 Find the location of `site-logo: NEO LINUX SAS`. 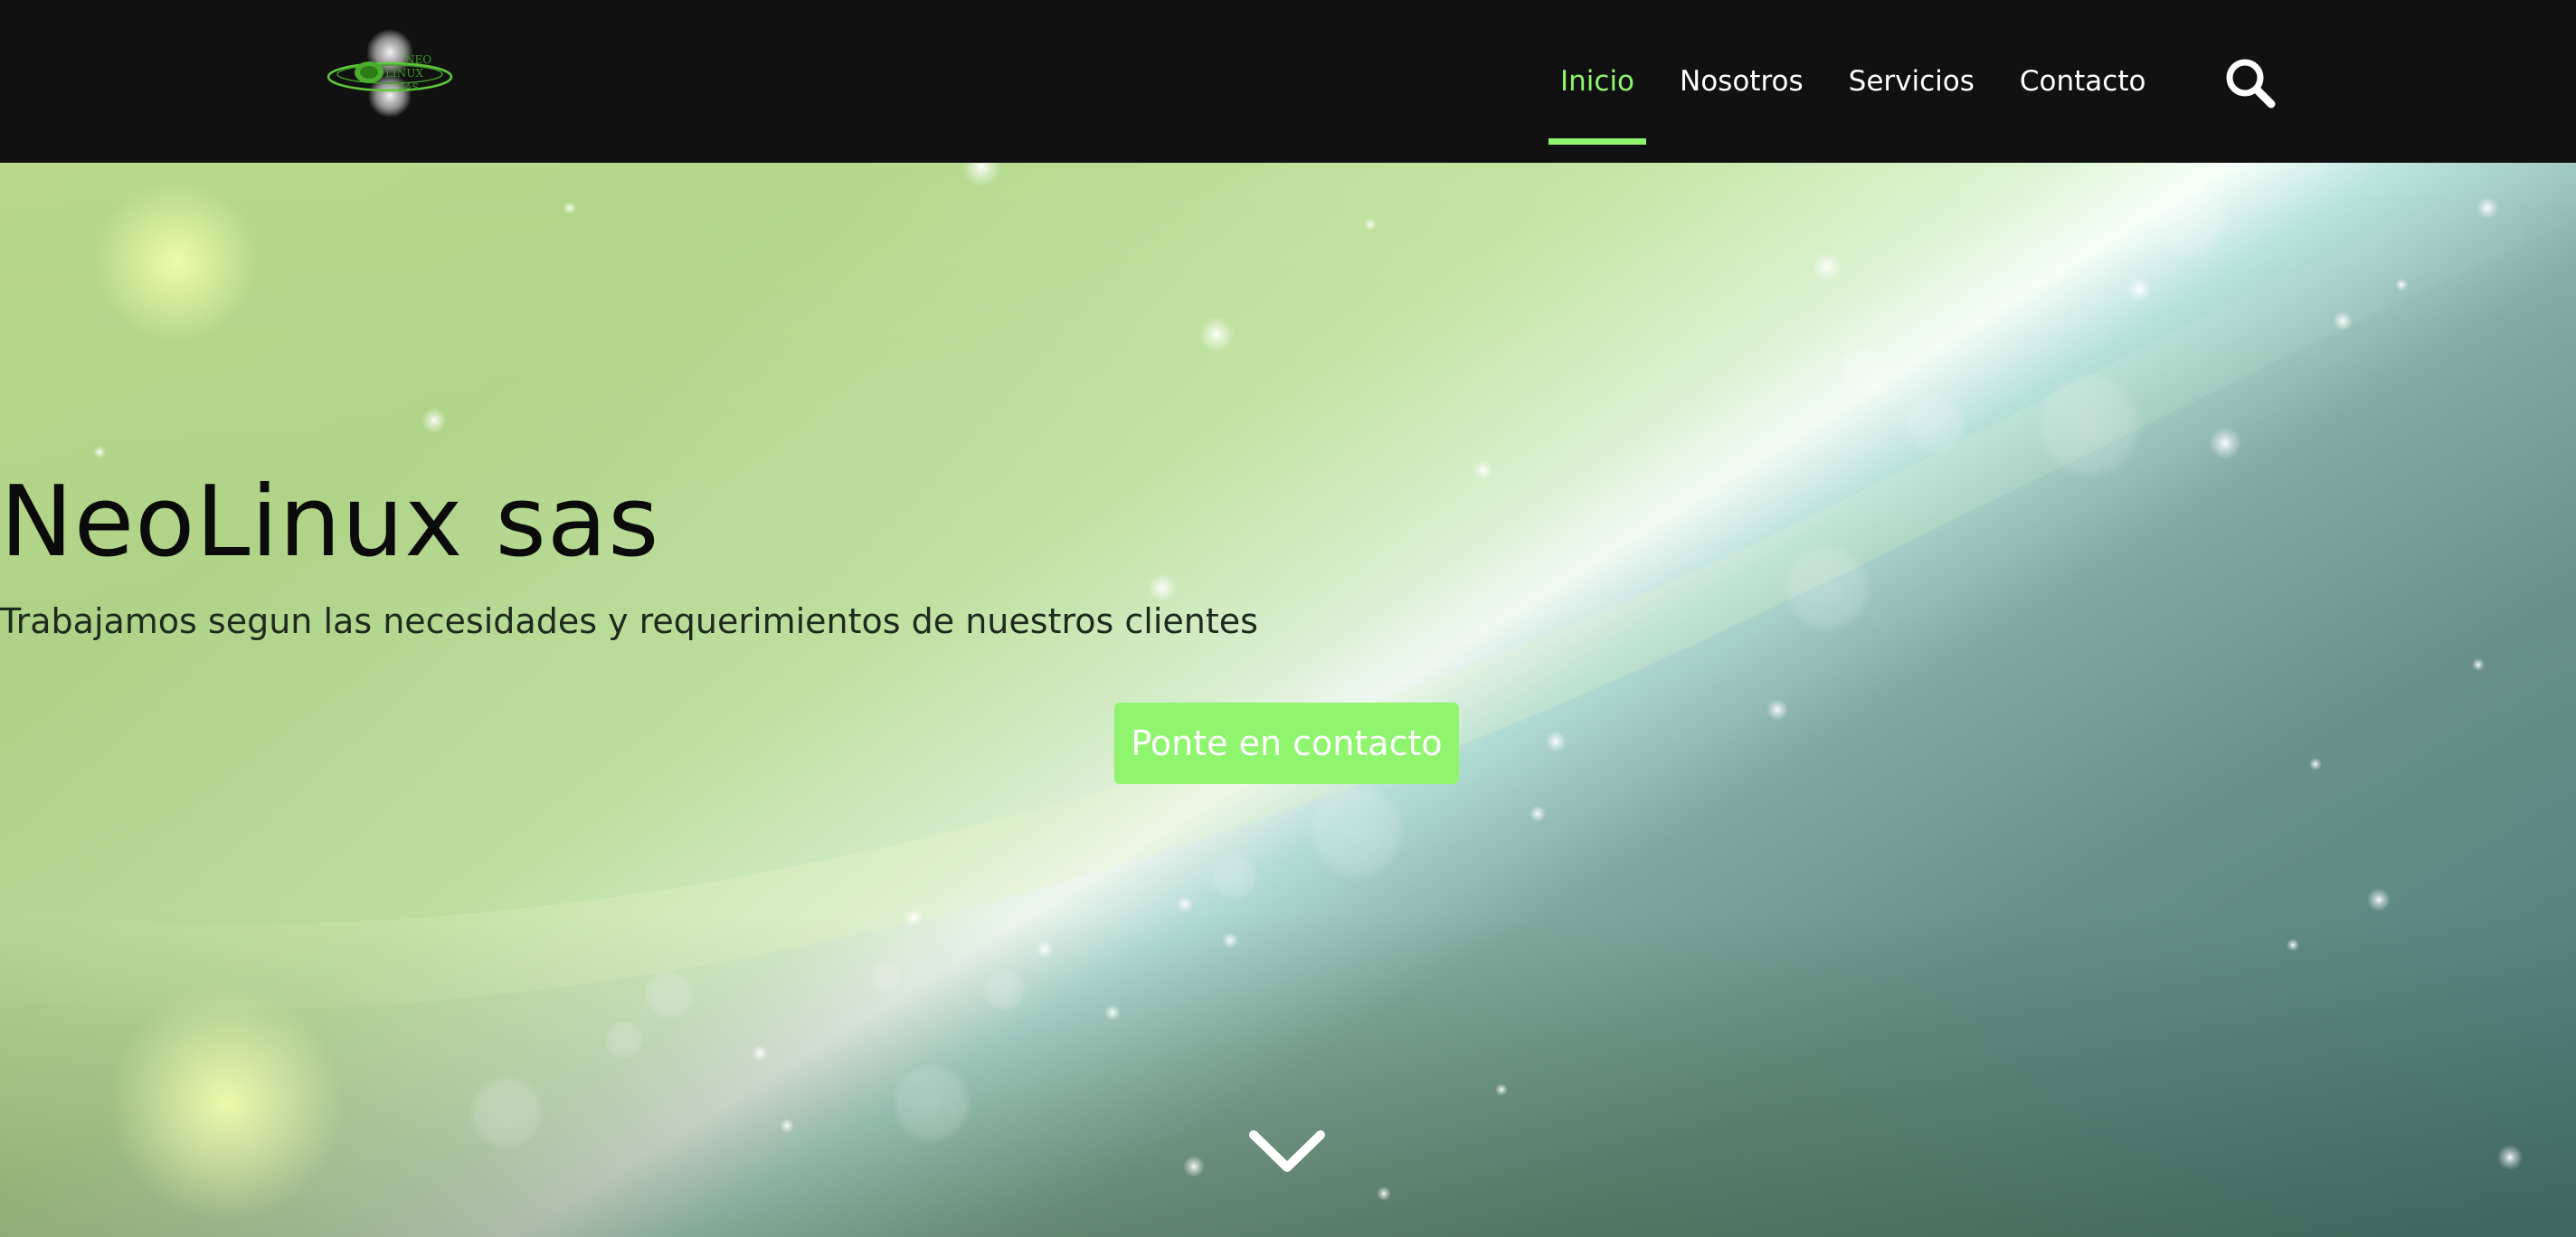

site-logo: NEO LINUX SAS is located at coordinates (390, 73).